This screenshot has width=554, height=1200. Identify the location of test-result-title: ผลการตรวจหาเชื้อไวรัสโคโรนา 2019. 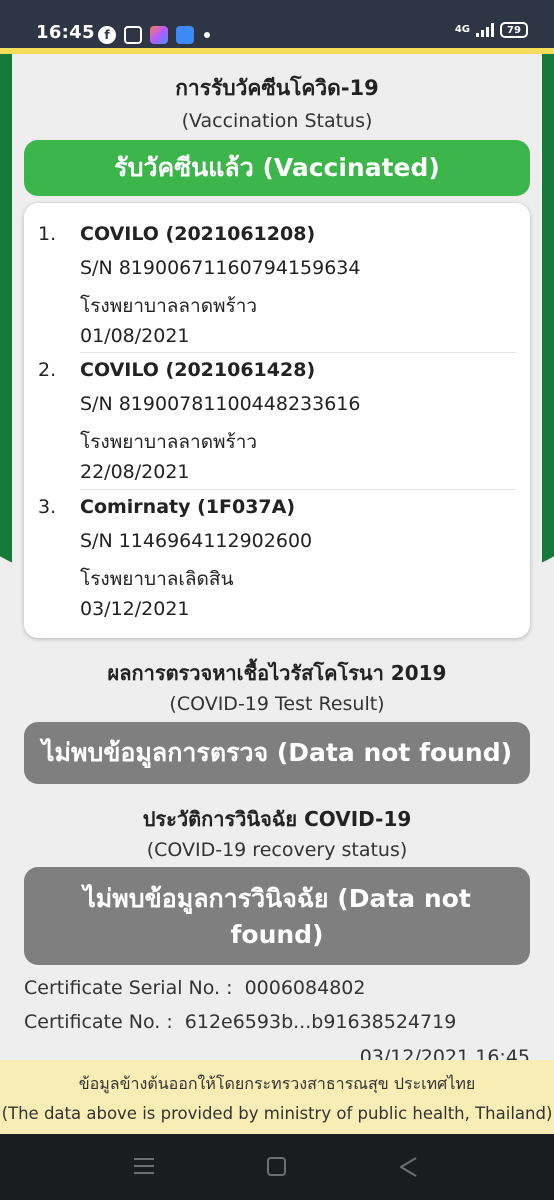
(277, 673).